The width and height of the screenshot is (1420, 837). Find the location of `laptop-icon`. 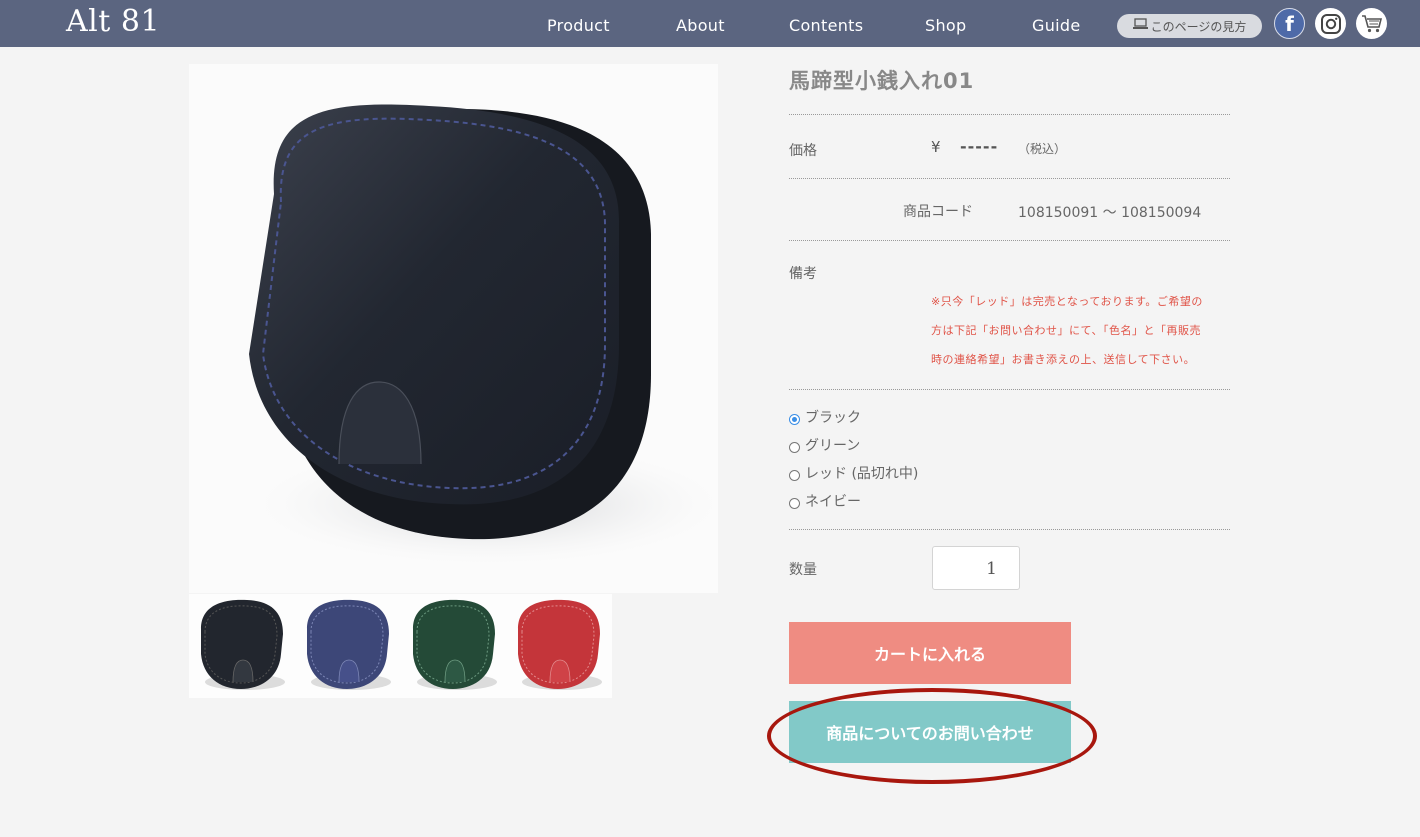

laptop-icon is located at coordinates (1140, 26).